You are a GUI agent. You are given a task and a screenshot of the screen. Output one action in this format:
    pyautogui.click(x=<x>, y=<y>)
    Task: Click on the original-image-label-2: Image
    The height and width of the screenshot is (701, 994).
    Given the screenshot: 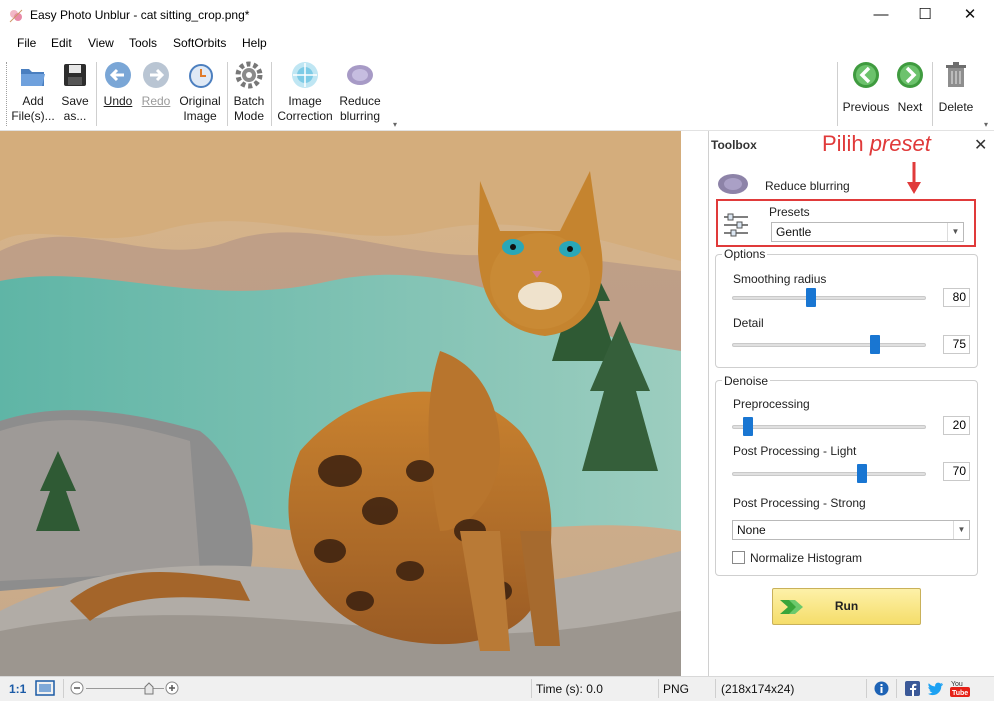 What is the action you would take?
    pyautogui.click(x=200, y=116)
    